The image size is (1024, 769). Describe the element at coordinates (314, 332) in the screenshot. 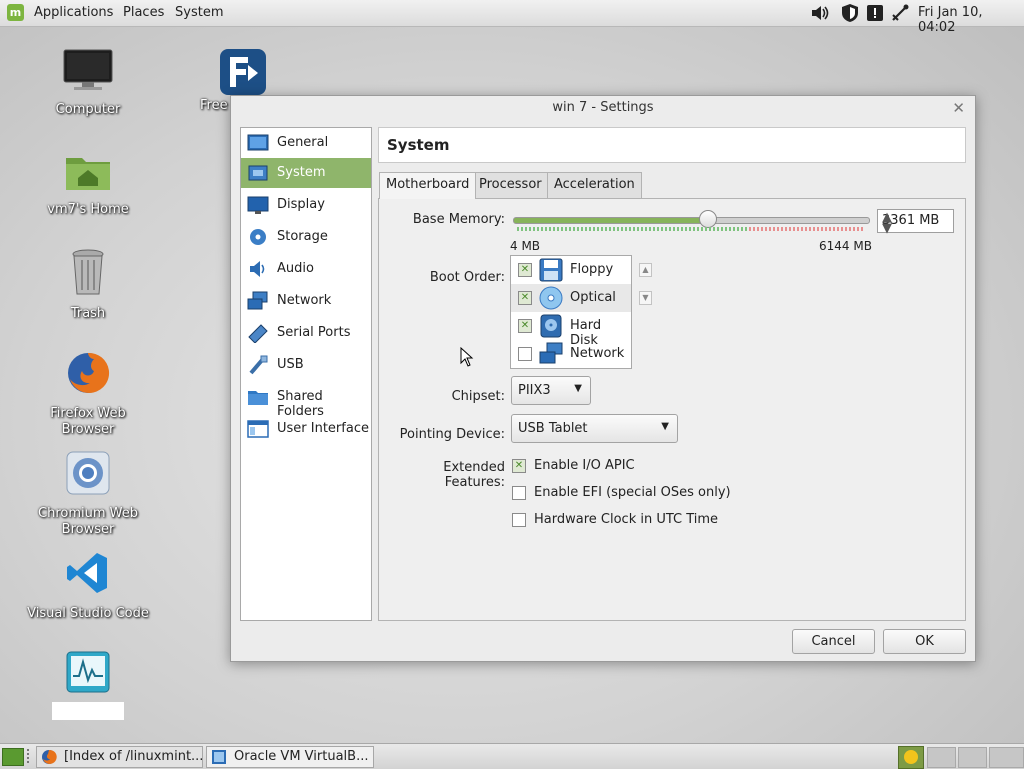

I see `sidebar-item-label: Serial Ports` at that location.